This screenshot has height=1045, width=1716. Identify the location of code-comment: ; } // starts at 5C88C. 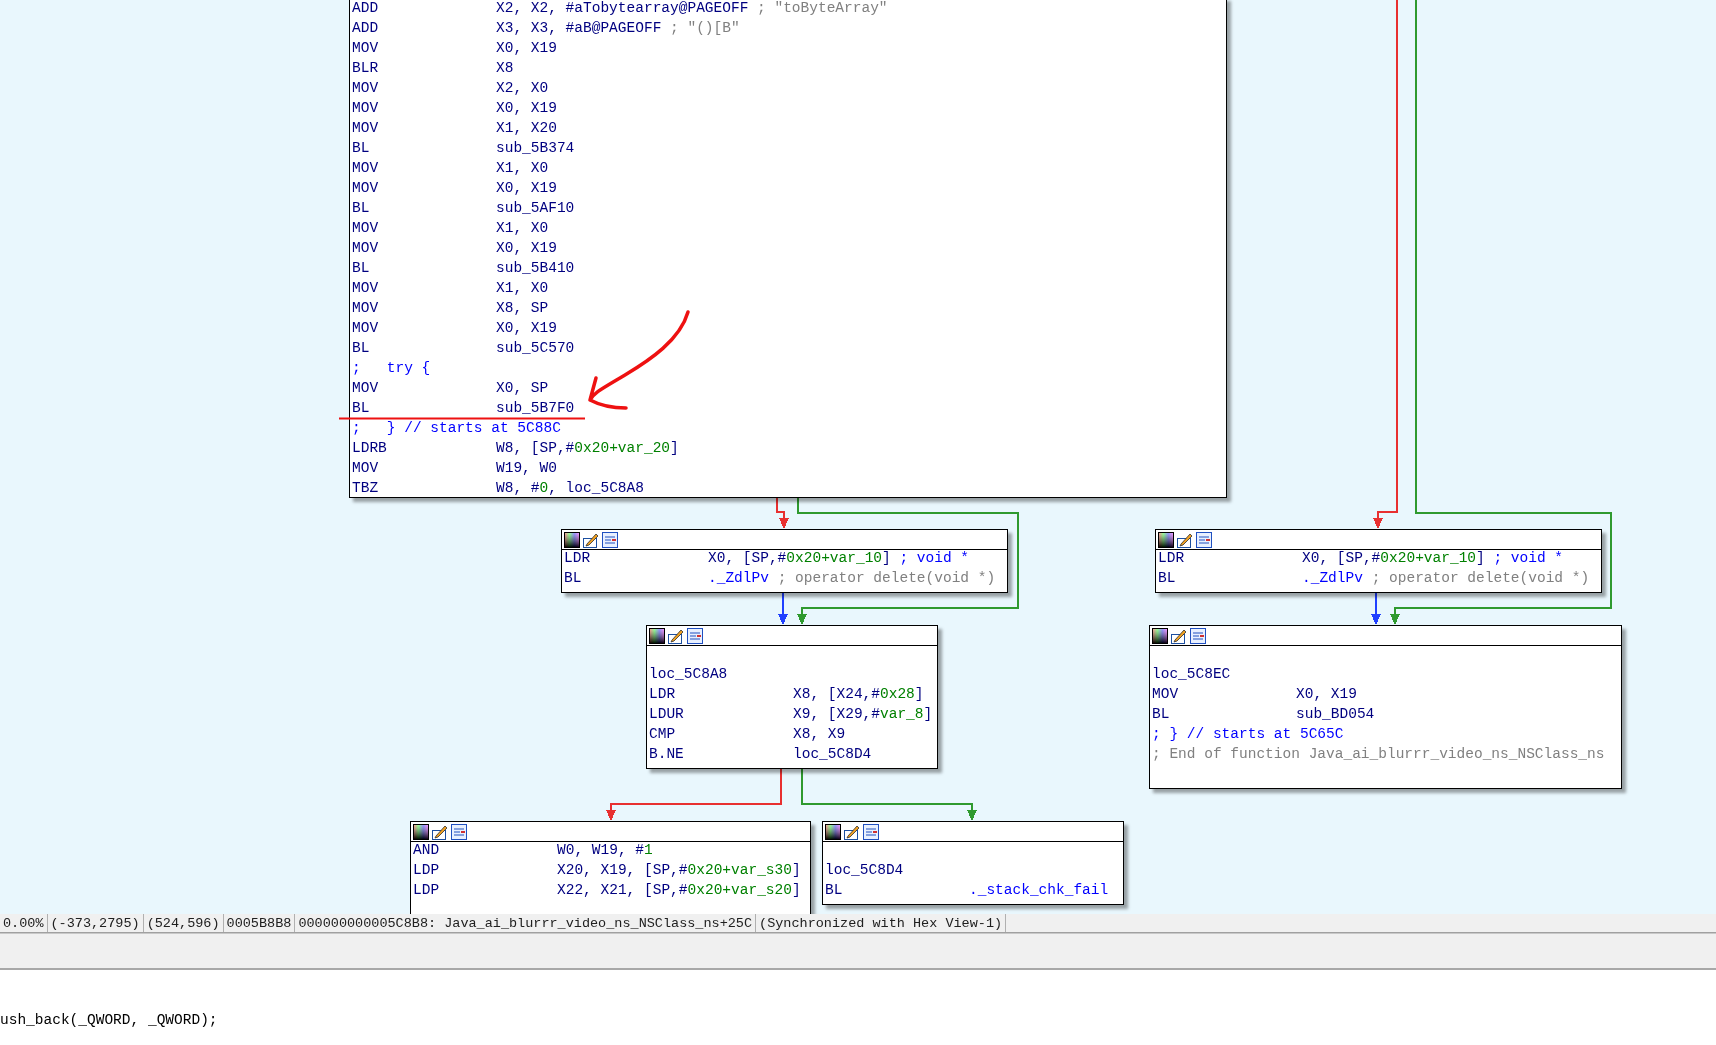
(456, 428).